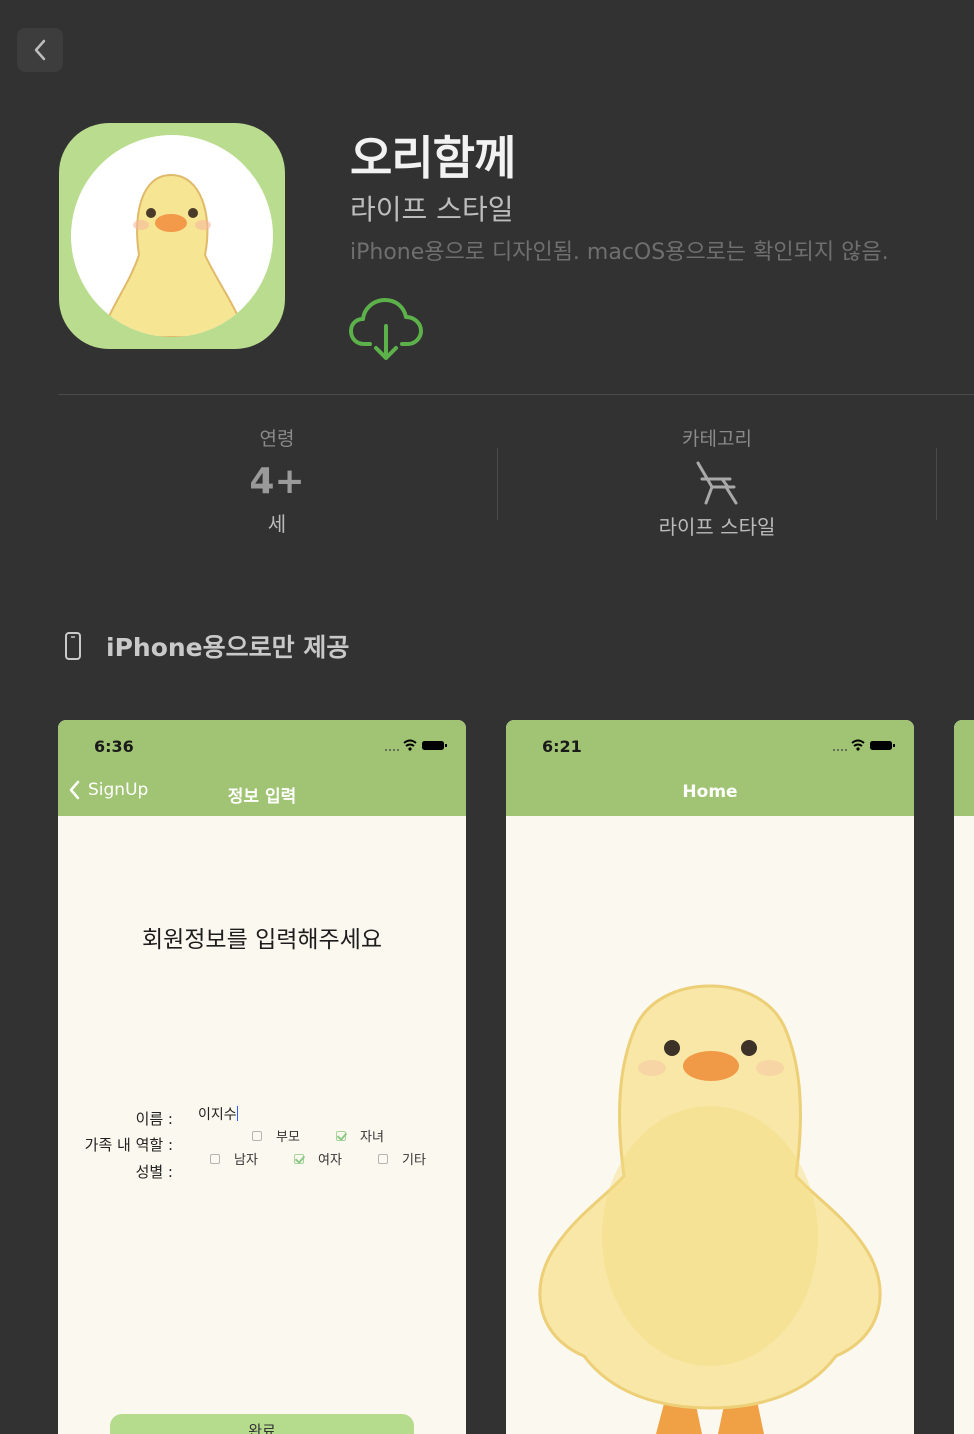 The height and width of the screenshot is (1434, 974). Describe the element at coordinates (154, 1172) in the screenshot. I see `gender-label: 성별 :` at that location.